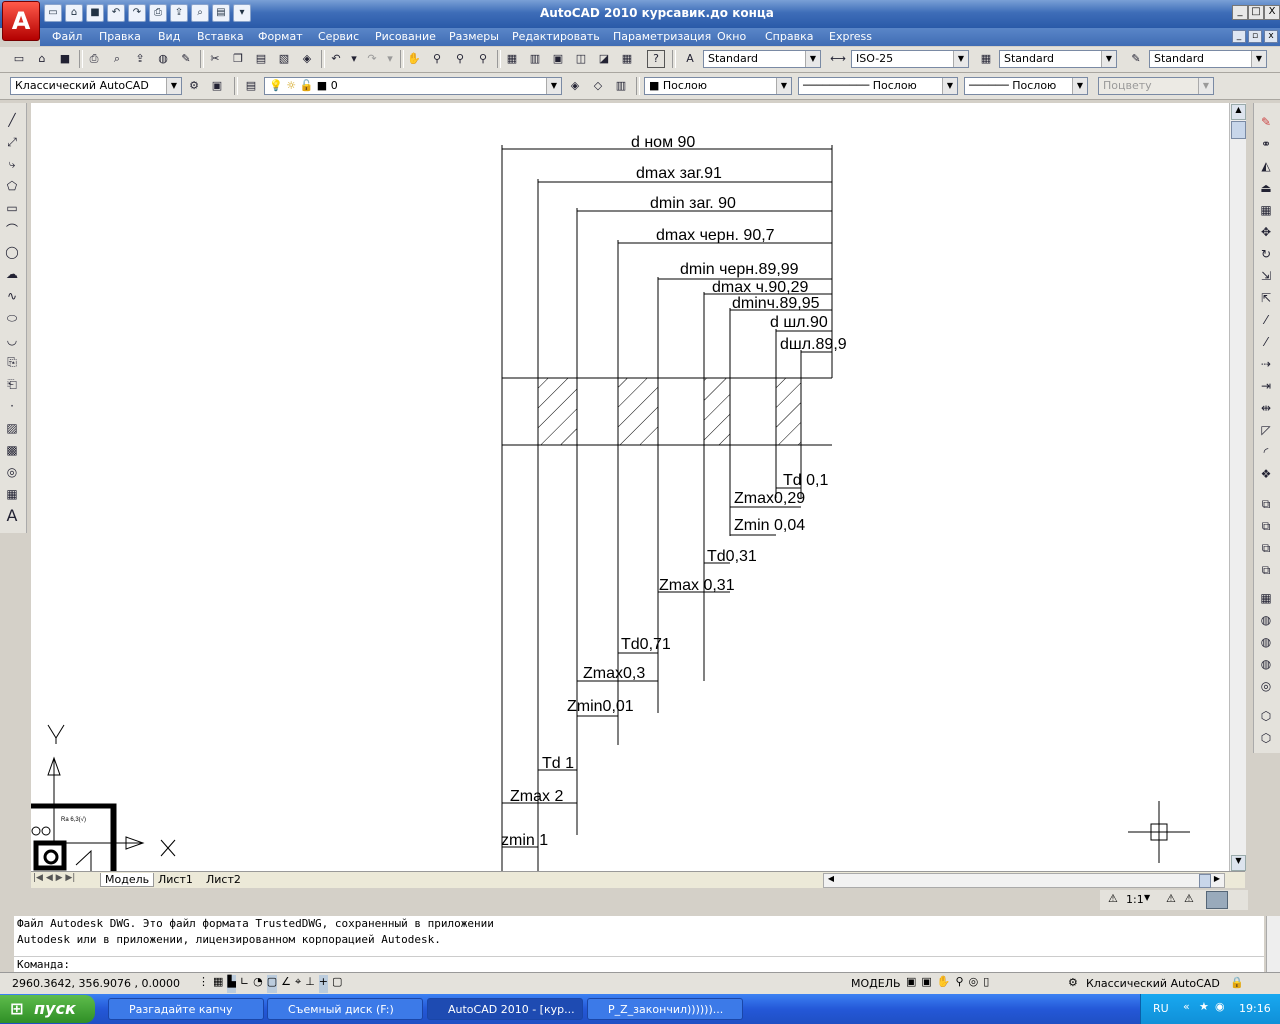 Image resolution: width=1280 pixels, height=1024 pixels. I want to click on draw-order-back-icon: ⧉, so click(1266, 526).